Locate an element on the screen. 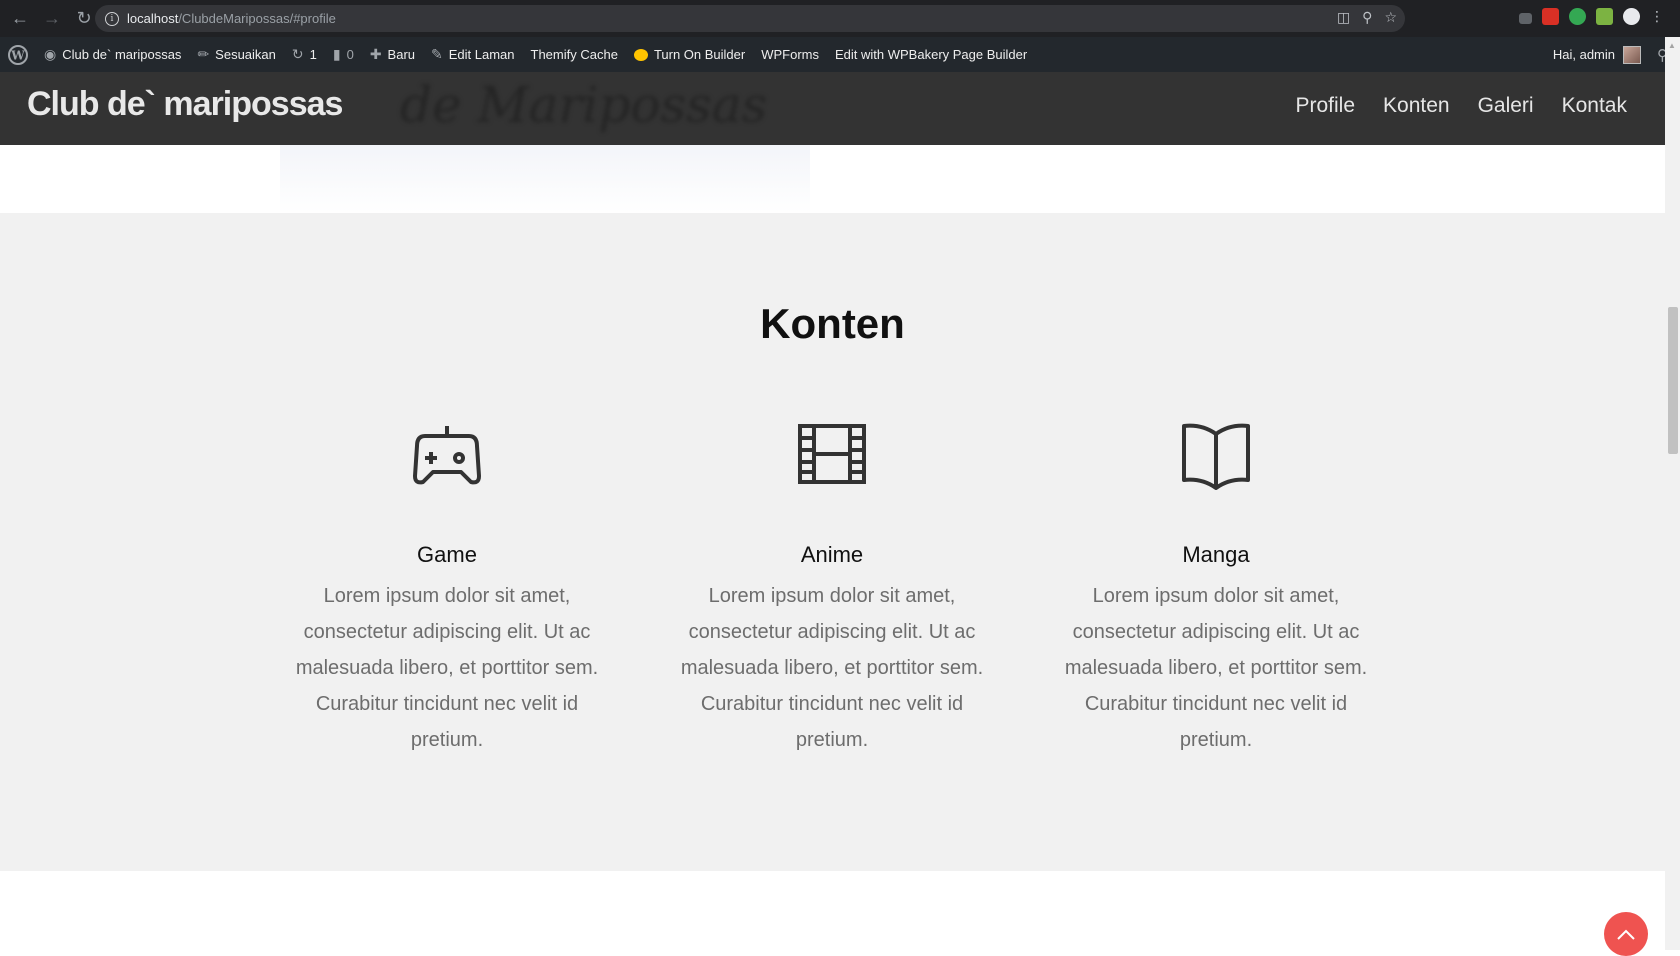 The width and height of the screenshot is (1680, 956). bookmark-star-icon: ☆ is located at coordinates (1390, 17).